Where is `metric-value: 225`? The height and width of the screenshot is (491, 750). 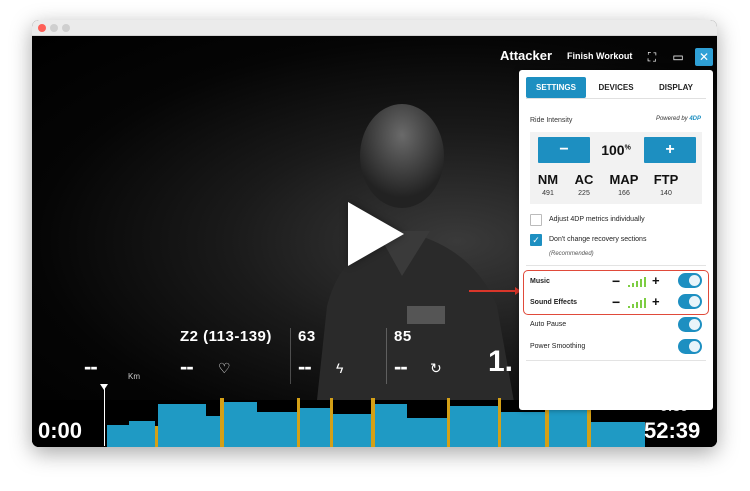
metric-value: 225 is located at coordinates (584, 193).